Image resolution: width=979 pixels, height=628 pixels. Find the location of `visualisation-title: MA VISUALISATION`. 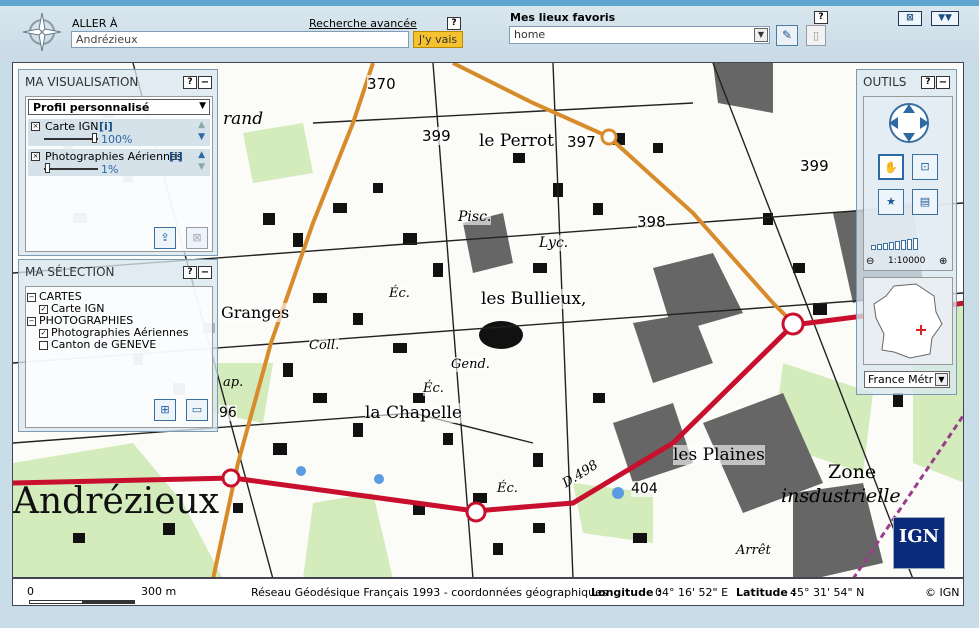

visualisation-title: MA VISUALISATION is located at coordinates (82, 82).